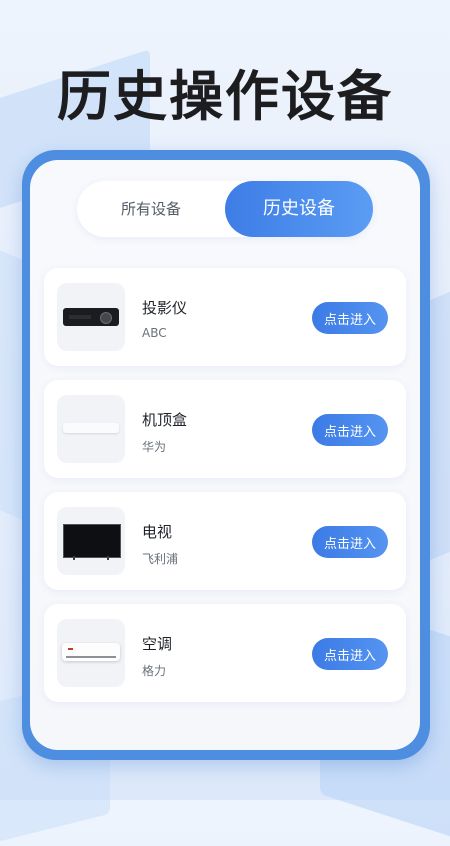  Describe the element at coordinates (225, 317) in the screenshot. I see `device-card: 投影仪 ABC 点击进入` at that location.